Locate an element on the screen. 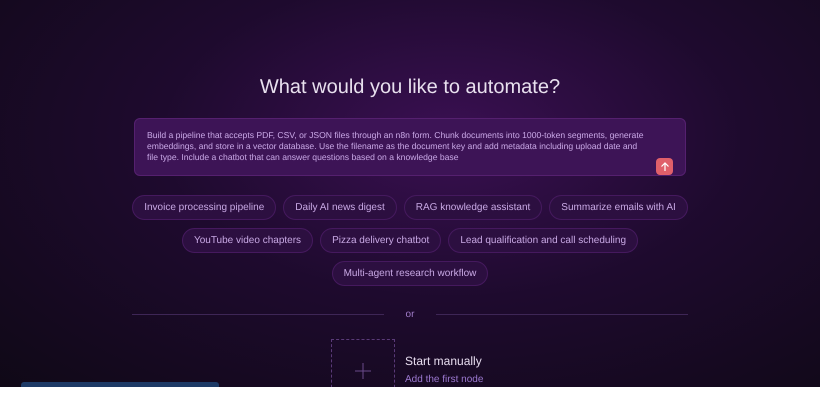  suggestion-chip: Pizza delivery chatbot is located at coordinates (381, 240).